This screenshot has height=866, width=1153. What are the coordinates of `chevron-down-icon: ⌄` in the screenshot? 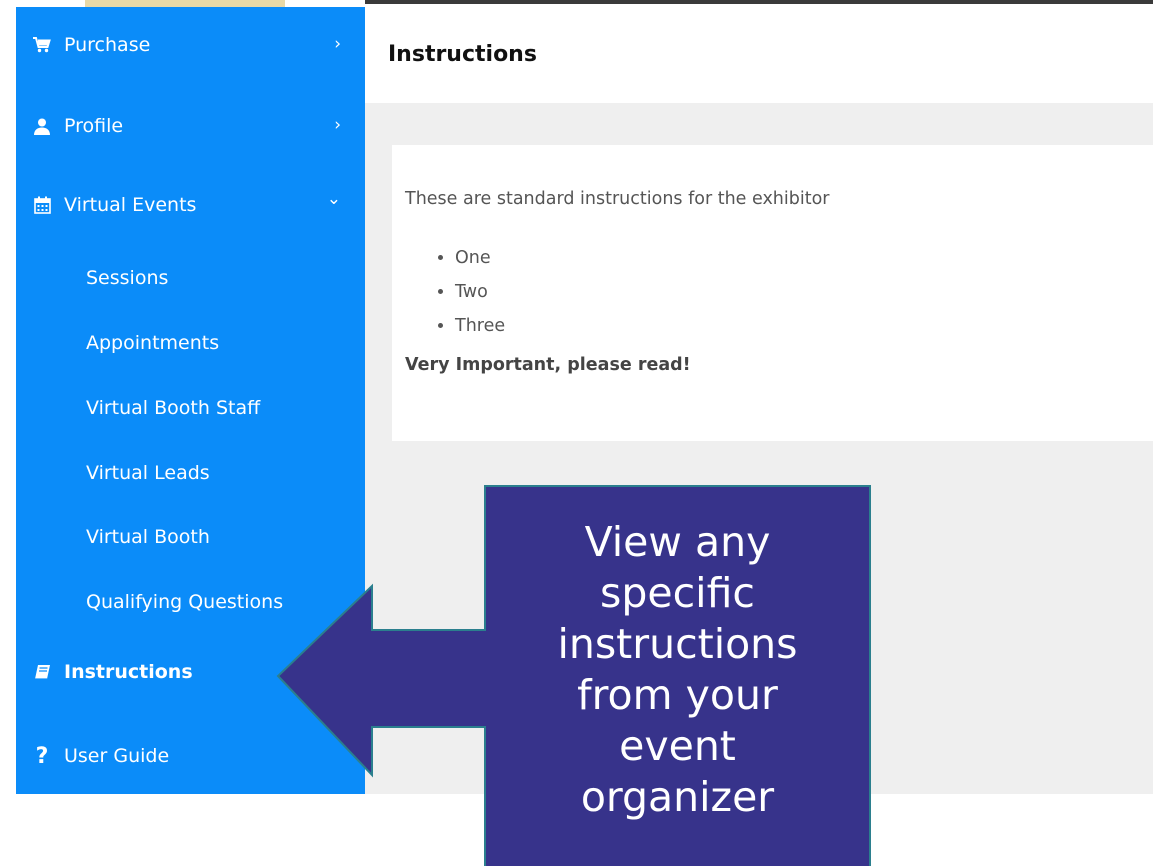 It's located at (333, 199).